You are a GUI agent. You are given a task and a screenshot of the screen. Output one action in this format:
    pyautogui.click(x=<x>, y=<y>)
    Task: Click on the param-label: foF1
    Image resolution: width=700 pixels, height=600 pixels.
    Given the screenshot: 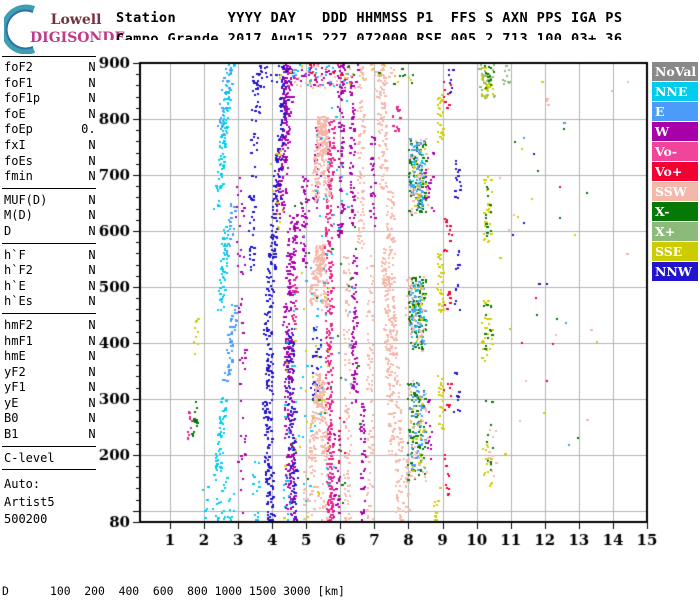 What is the action you would take?
    pyautogui.click(x=18, y=82)
    